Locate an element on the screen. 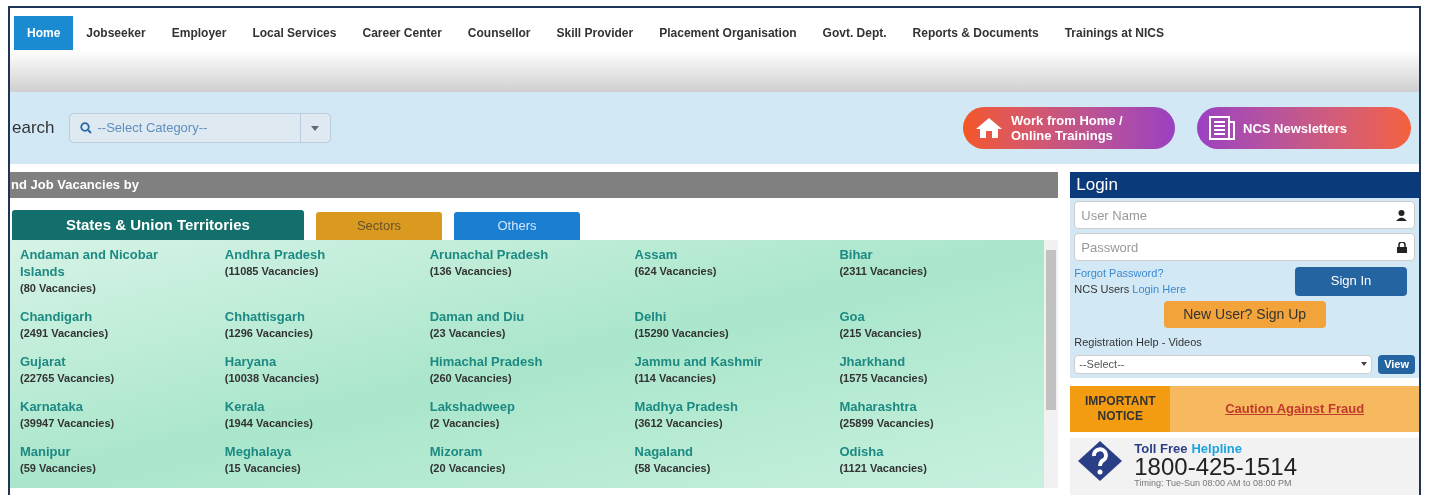 This screenshot has width=1429, height=495. vacancy-count: (59 Vacancies) is located at coordinates (58, 468).